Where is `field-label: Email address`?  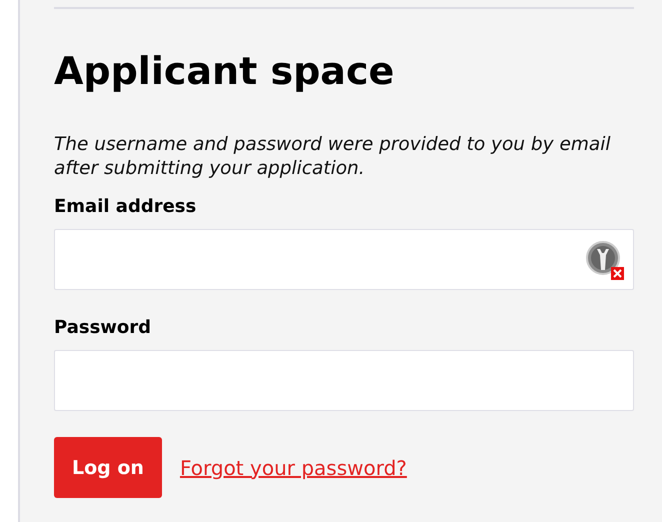
field-label: Email address is located at coordinates (126, 207).